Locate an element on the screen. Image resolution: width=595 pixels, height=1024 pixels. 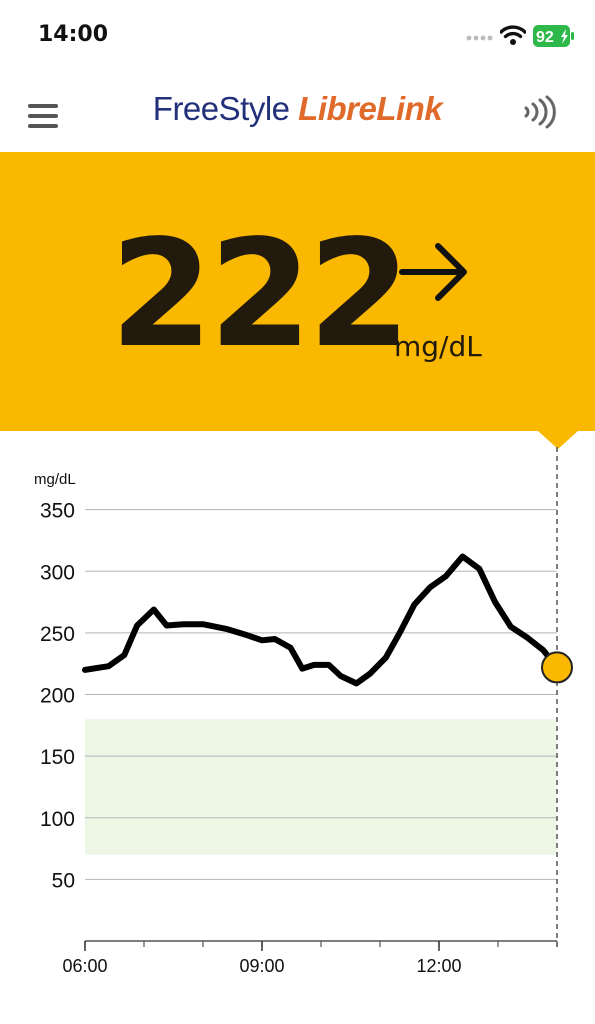
y-tick-label: 350 is located at coordinates (57, 511).